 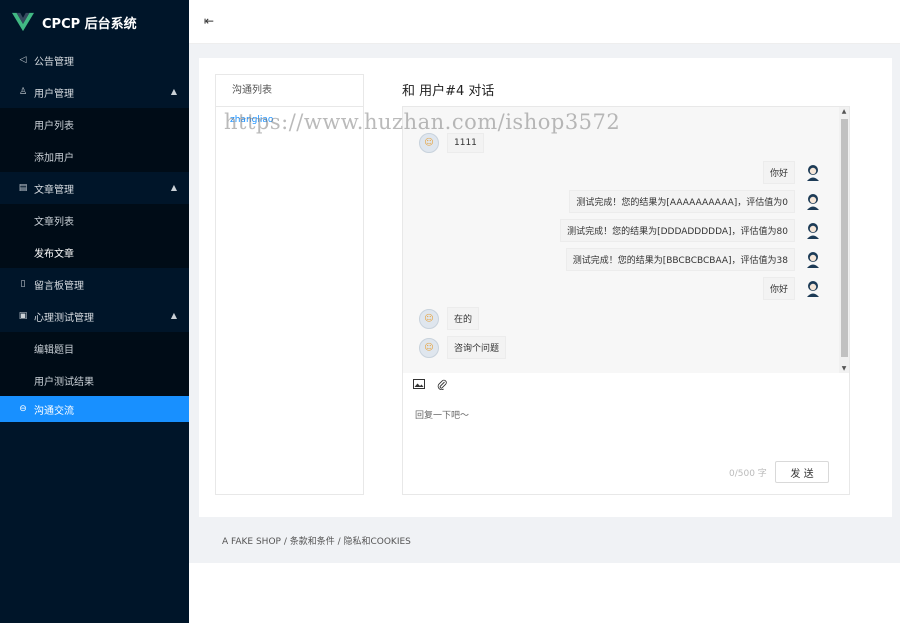 What do you see at coordinates (94, 252) in the screenshot?
I see `sidebar-item-publish-article: 发布文章` at bounding box center [94, 252].